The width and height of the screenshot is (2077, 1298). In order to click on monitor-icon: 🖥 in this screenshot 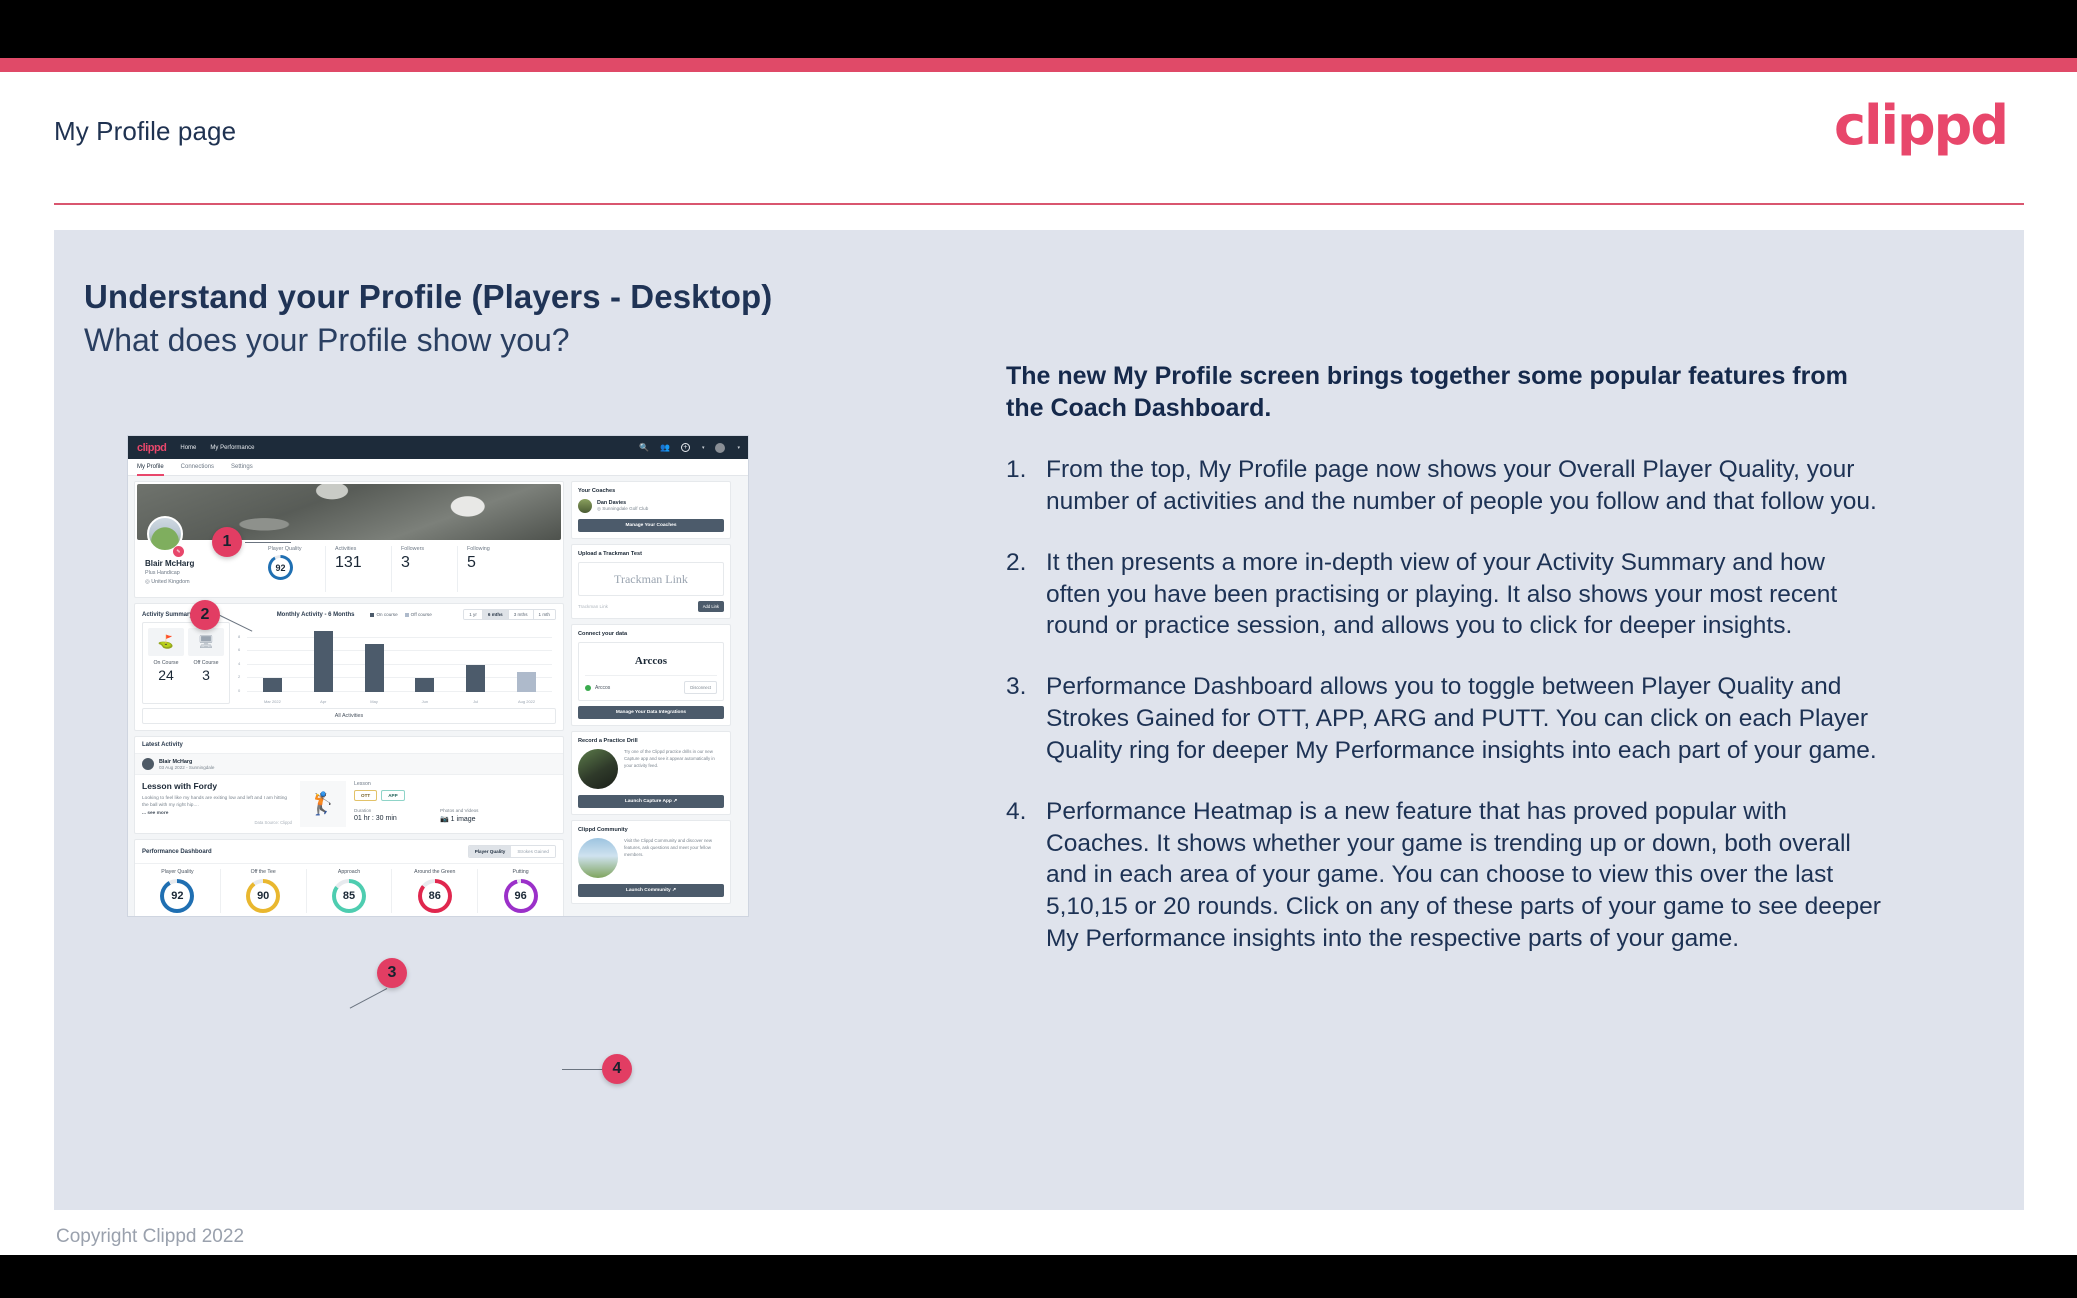, I will do `click(206, 642)`.